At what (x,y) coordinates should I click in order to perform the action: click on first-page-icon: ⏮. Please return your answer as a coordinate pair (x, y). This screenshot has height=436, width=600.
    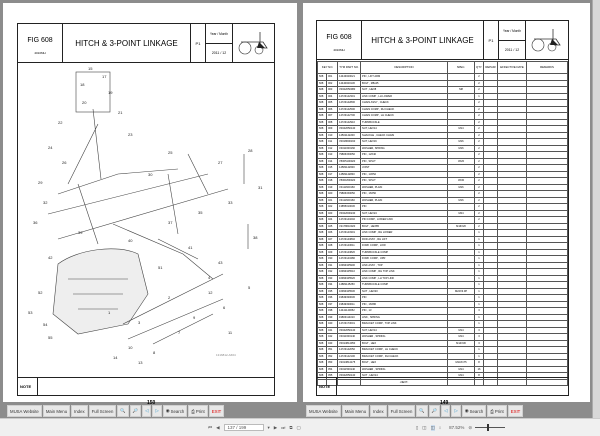
    Looking at the image, I should click on (210, 427).